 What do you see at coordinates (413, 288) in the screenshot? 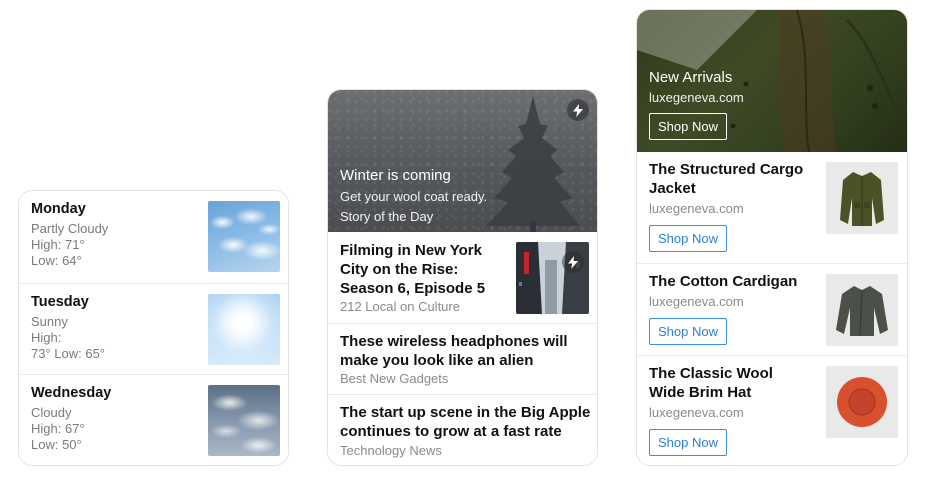
I see `title-line: Season 6, Episode 5` at bounding box center [413, 288].